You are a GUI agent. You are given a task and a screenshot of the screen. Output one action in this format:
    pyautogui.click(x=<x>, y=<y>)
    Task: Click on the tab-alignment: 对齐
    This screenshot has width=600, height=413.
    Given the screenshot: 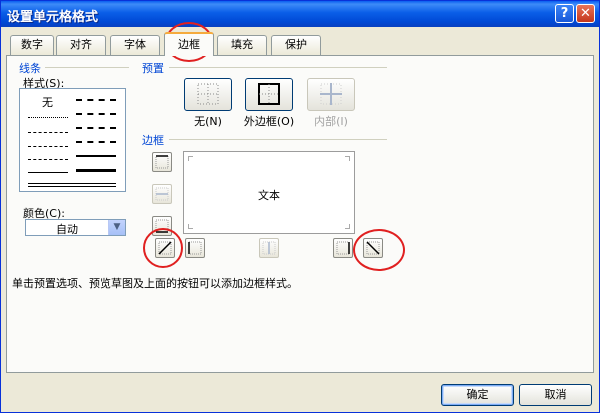 What is the action you would take?
    pyautogui.click(x=81, y=45)
    